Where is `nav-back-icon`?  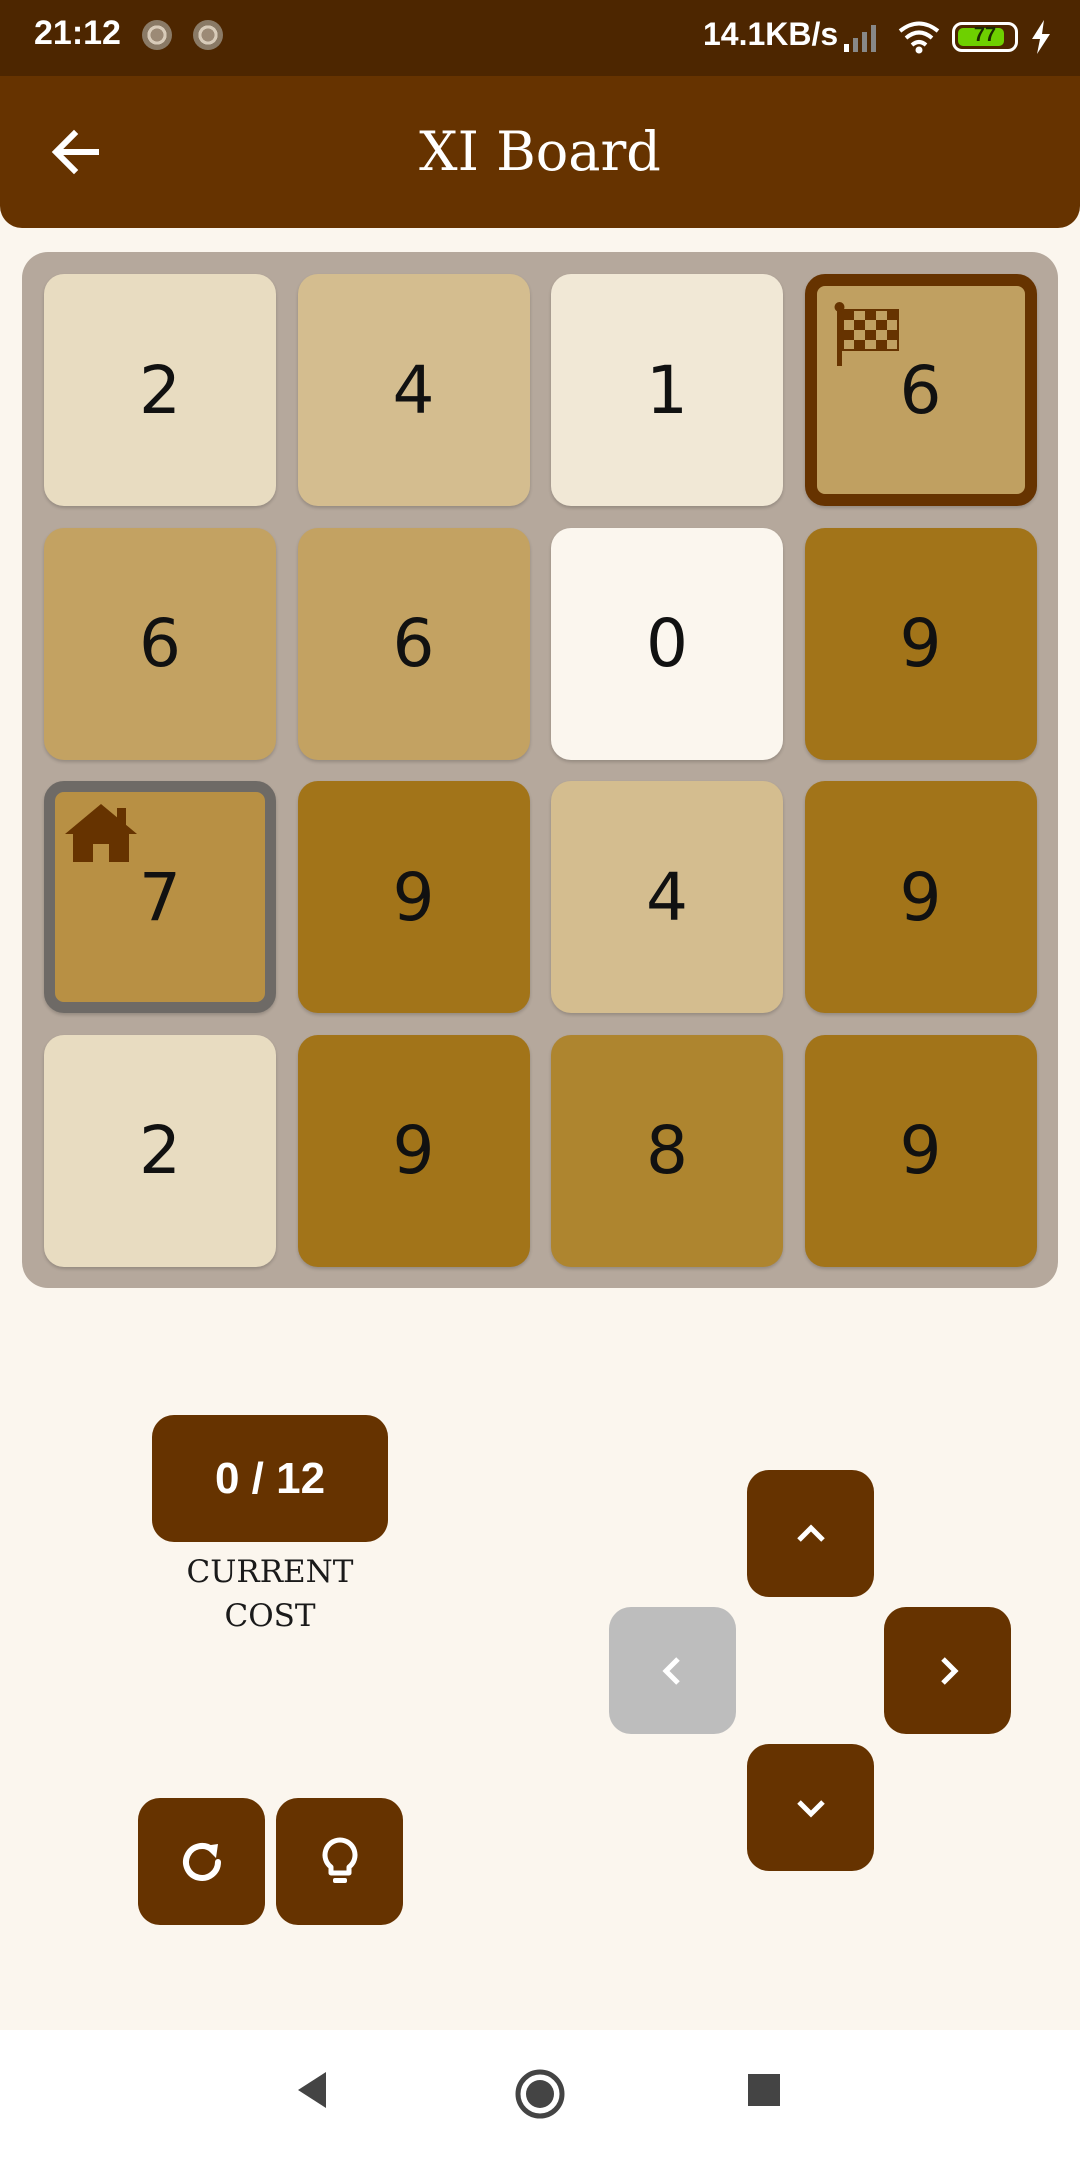 nav-back-icon is located at coordinates (312, 2090).